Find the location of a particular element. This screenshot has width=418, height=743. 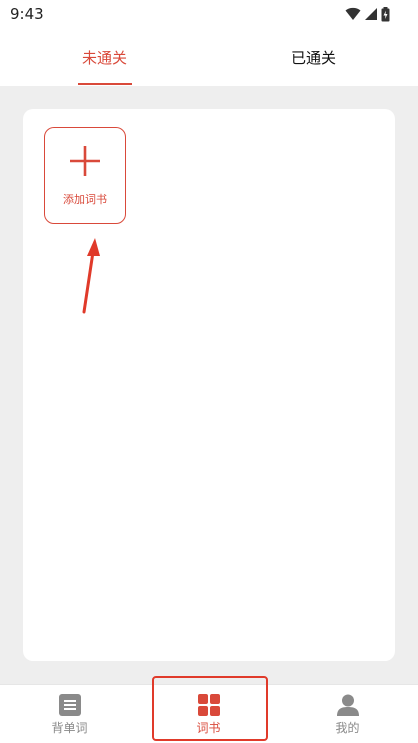

add-wordbook-button: 添加词书 is located at coordinates (85, 175).